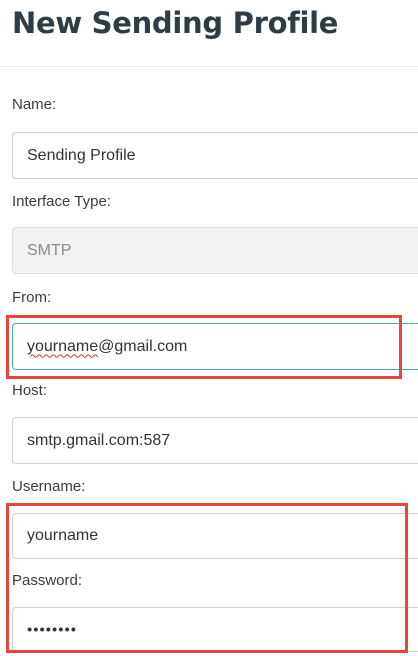  Describe the element at coordinates (215, 629) in the screenshot. I see `password-input: ••••••••` at that location.